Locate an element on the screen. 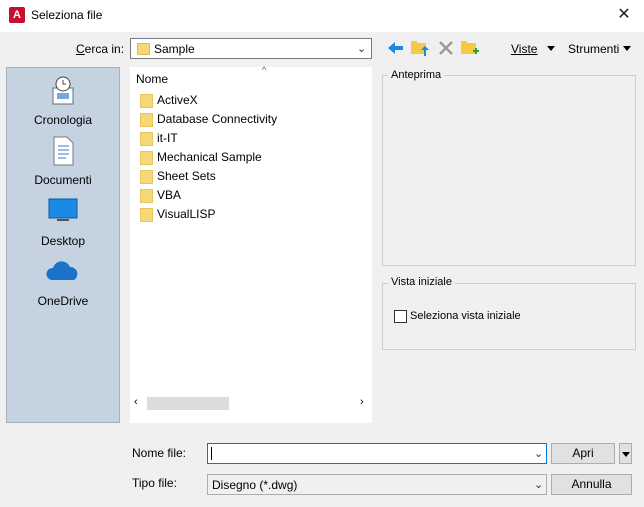  place-history-label: Cronologia is located at coordinates (63, 120).